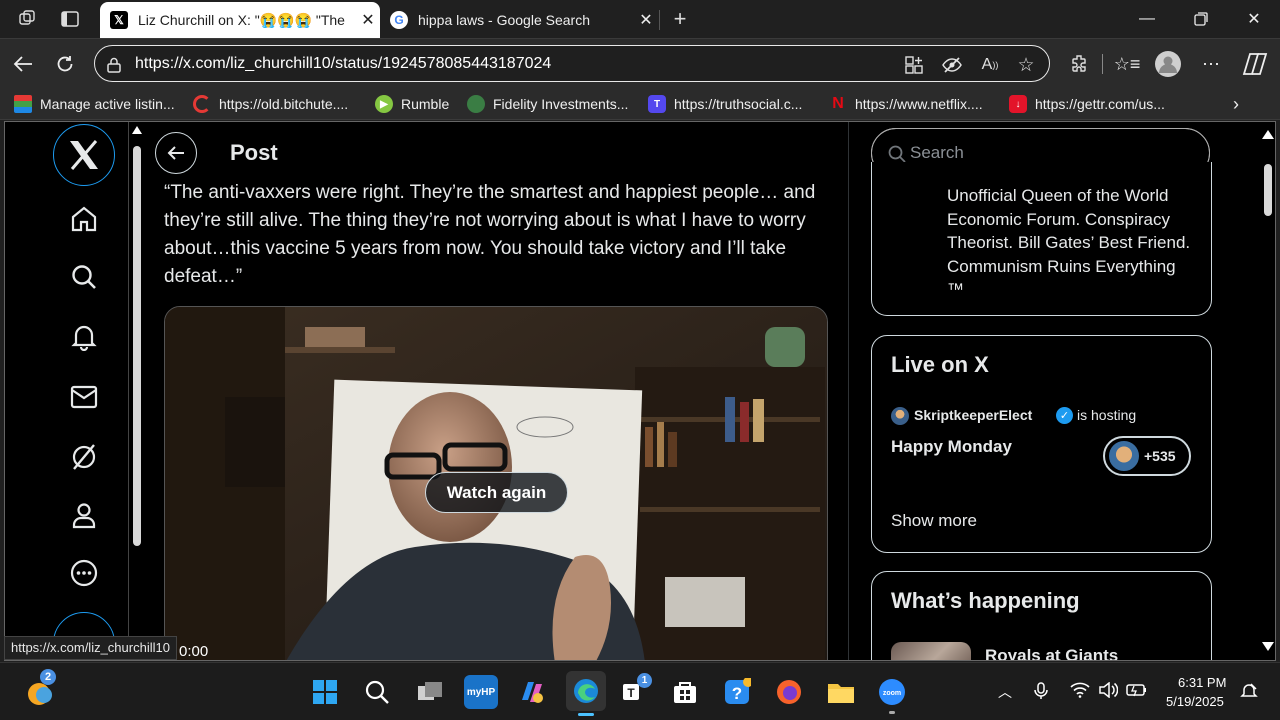 Image resolution: width=1280 pixels, height=720 pixels. Describe the element at coordinates (84, 397) in the screenshot. I see `messages-mail-icon` at that location.